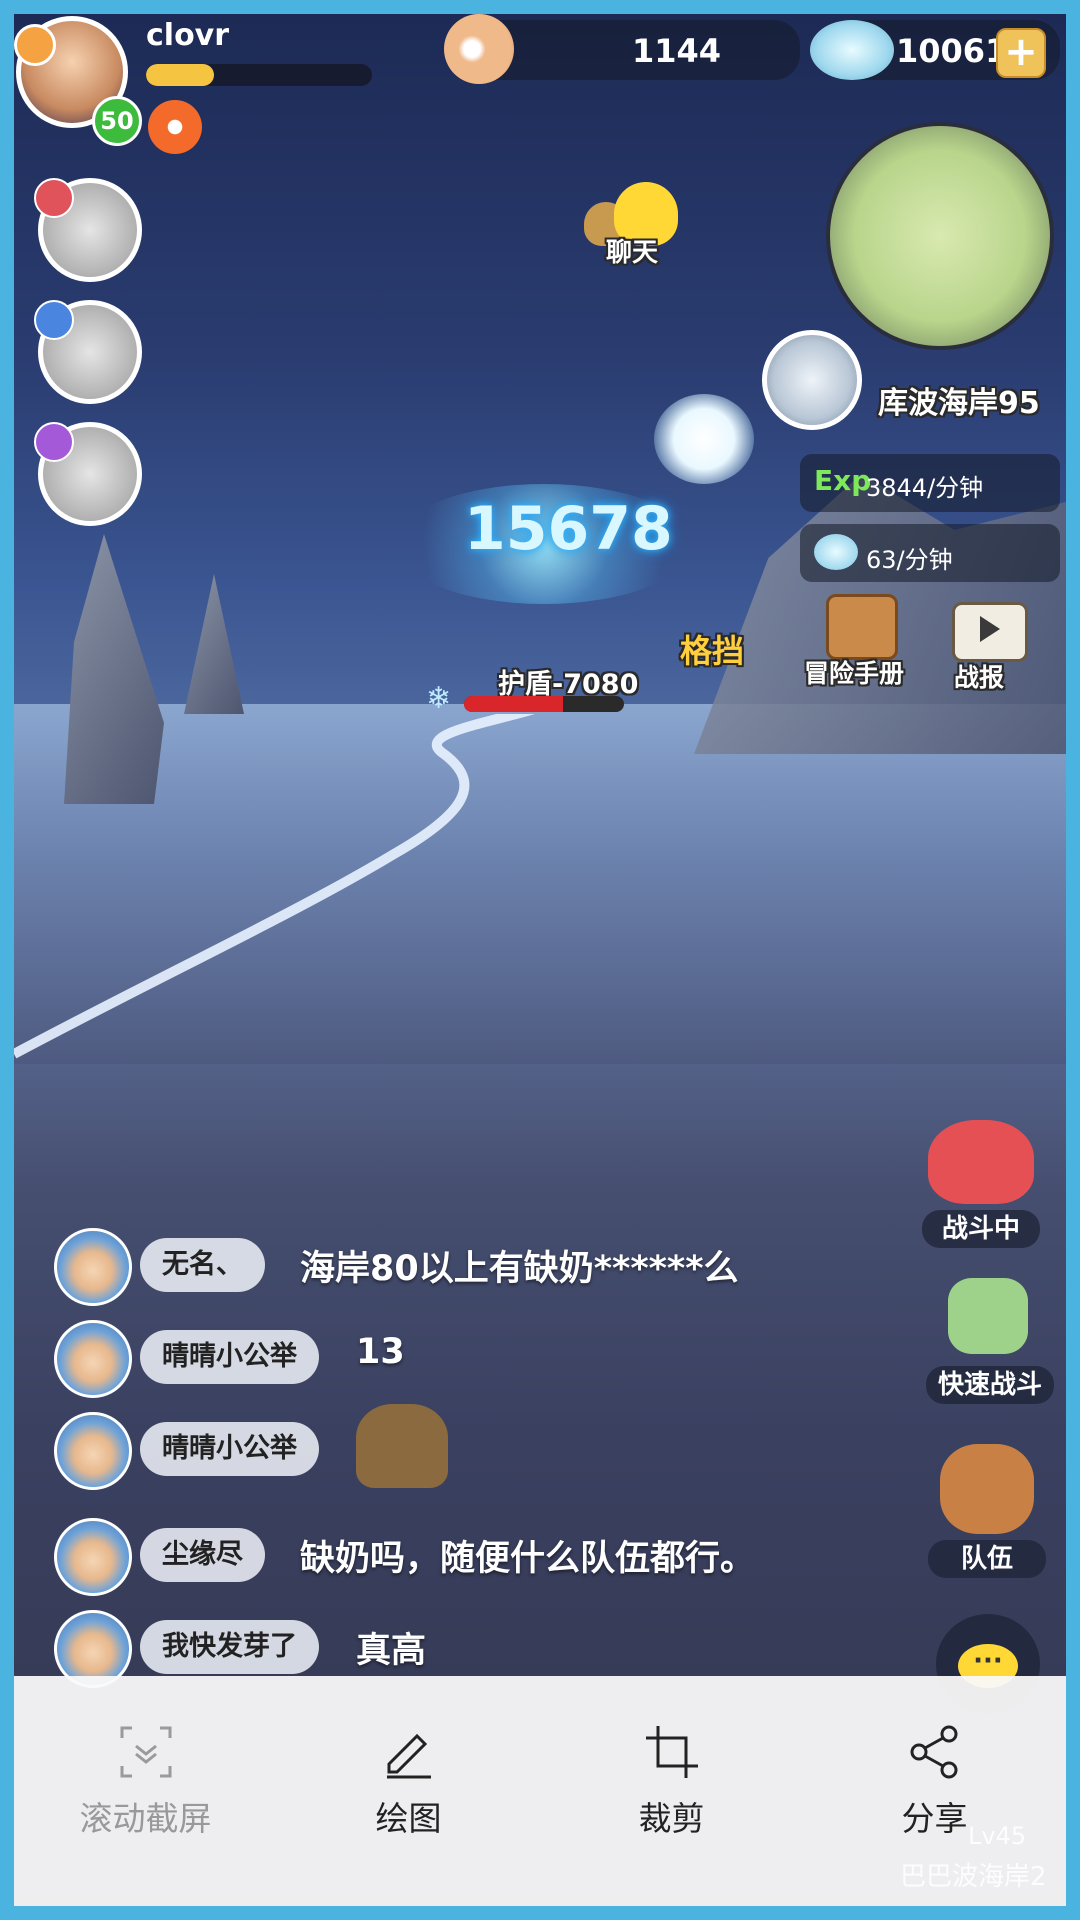 Image resolution: width=1080 pixels, height=1920 pixels. I want to click on exp-bar, so click(259, 75).